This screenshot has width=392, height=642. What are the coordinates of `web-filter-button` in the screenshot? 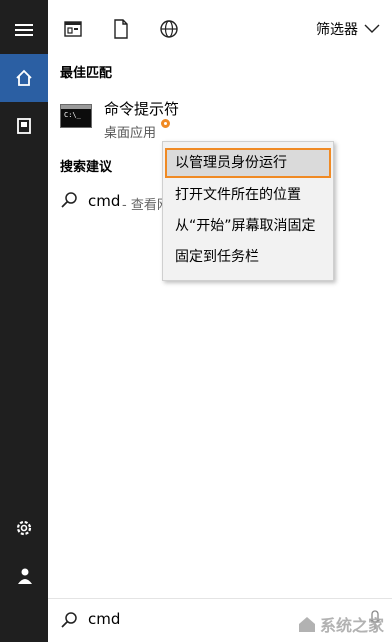 It's located at (169, 29).